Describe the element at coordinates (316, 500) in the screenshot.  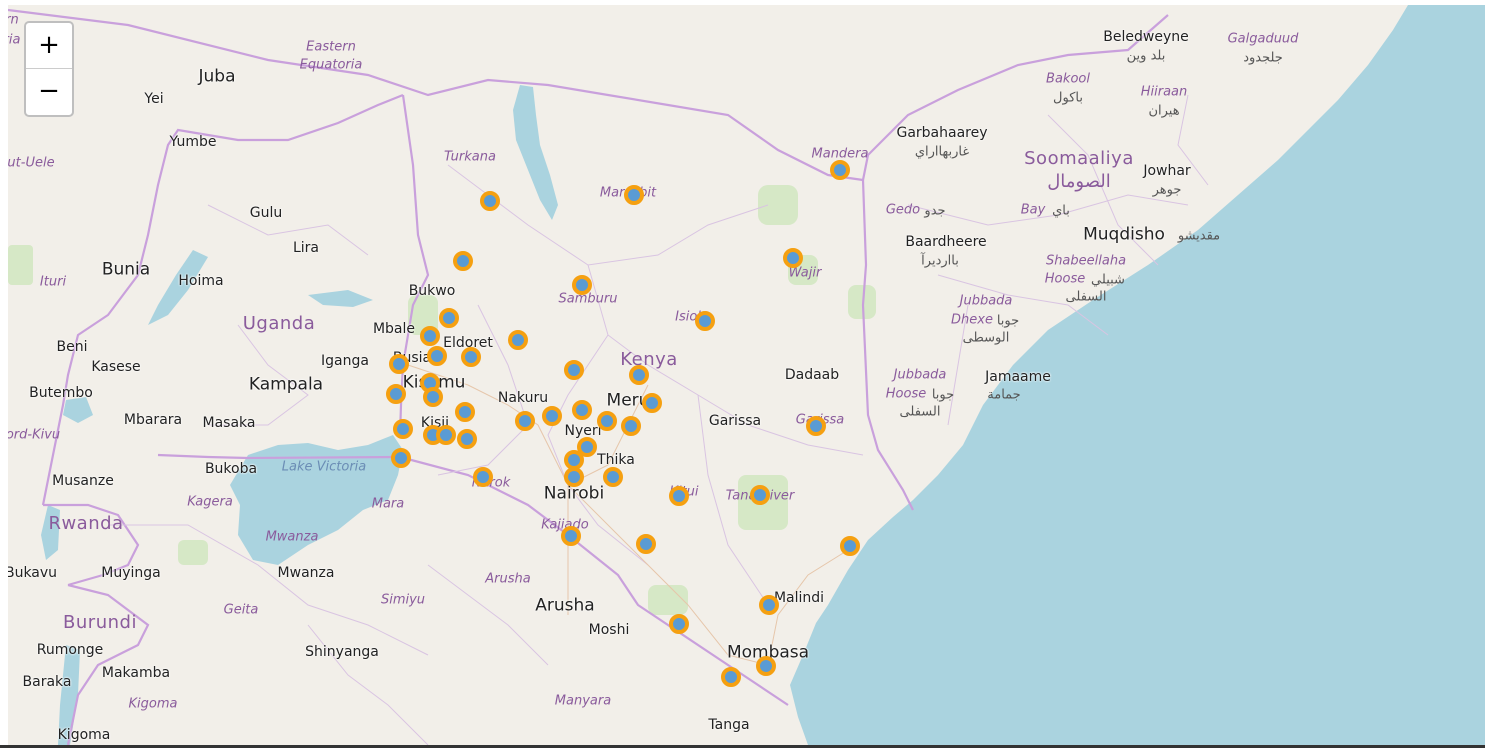
I see `lake-victoria` at that location.